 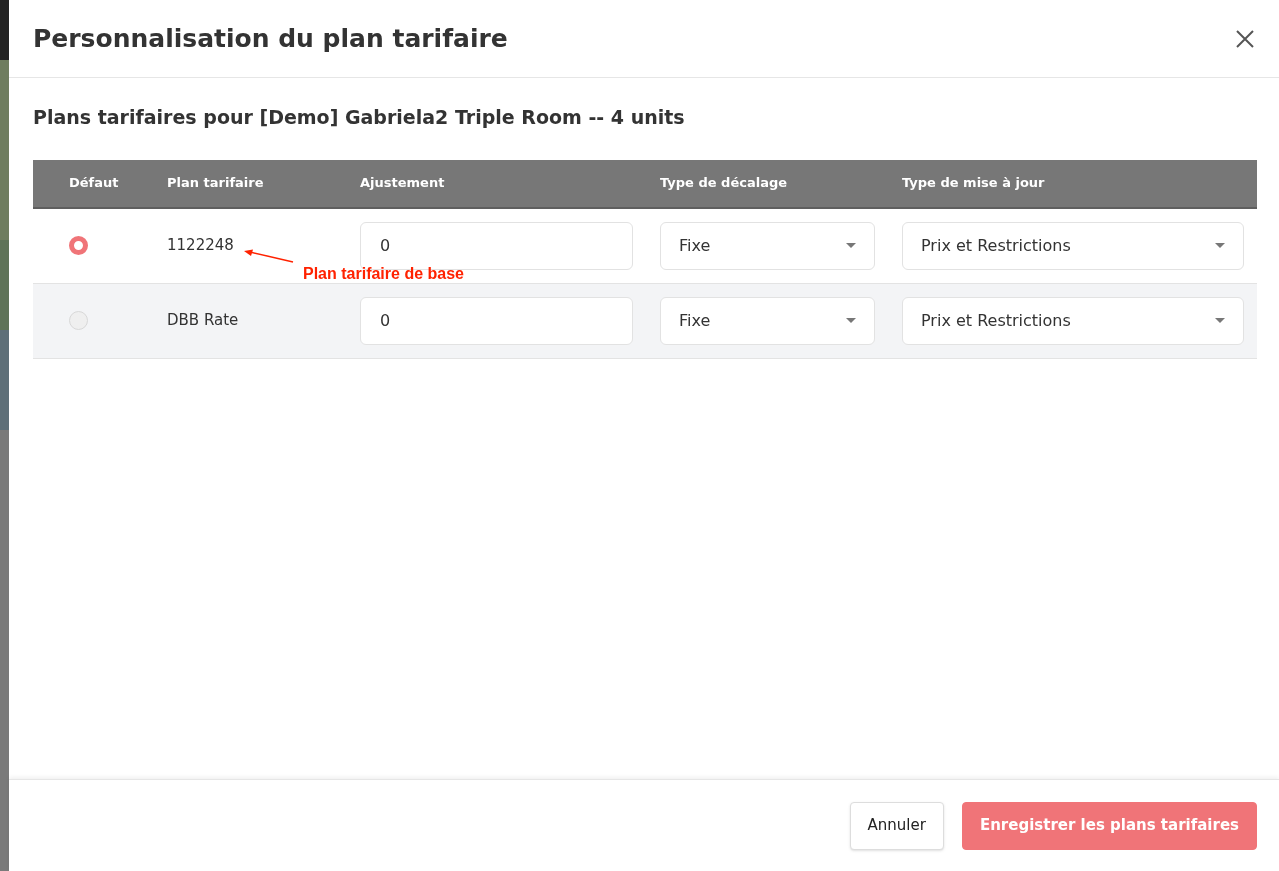 What do you see at coordinates (270, 38) in the screenshot?
I see `dialog-title: Personnalisation du plan tarifaire` at bounding box center [270, 38].